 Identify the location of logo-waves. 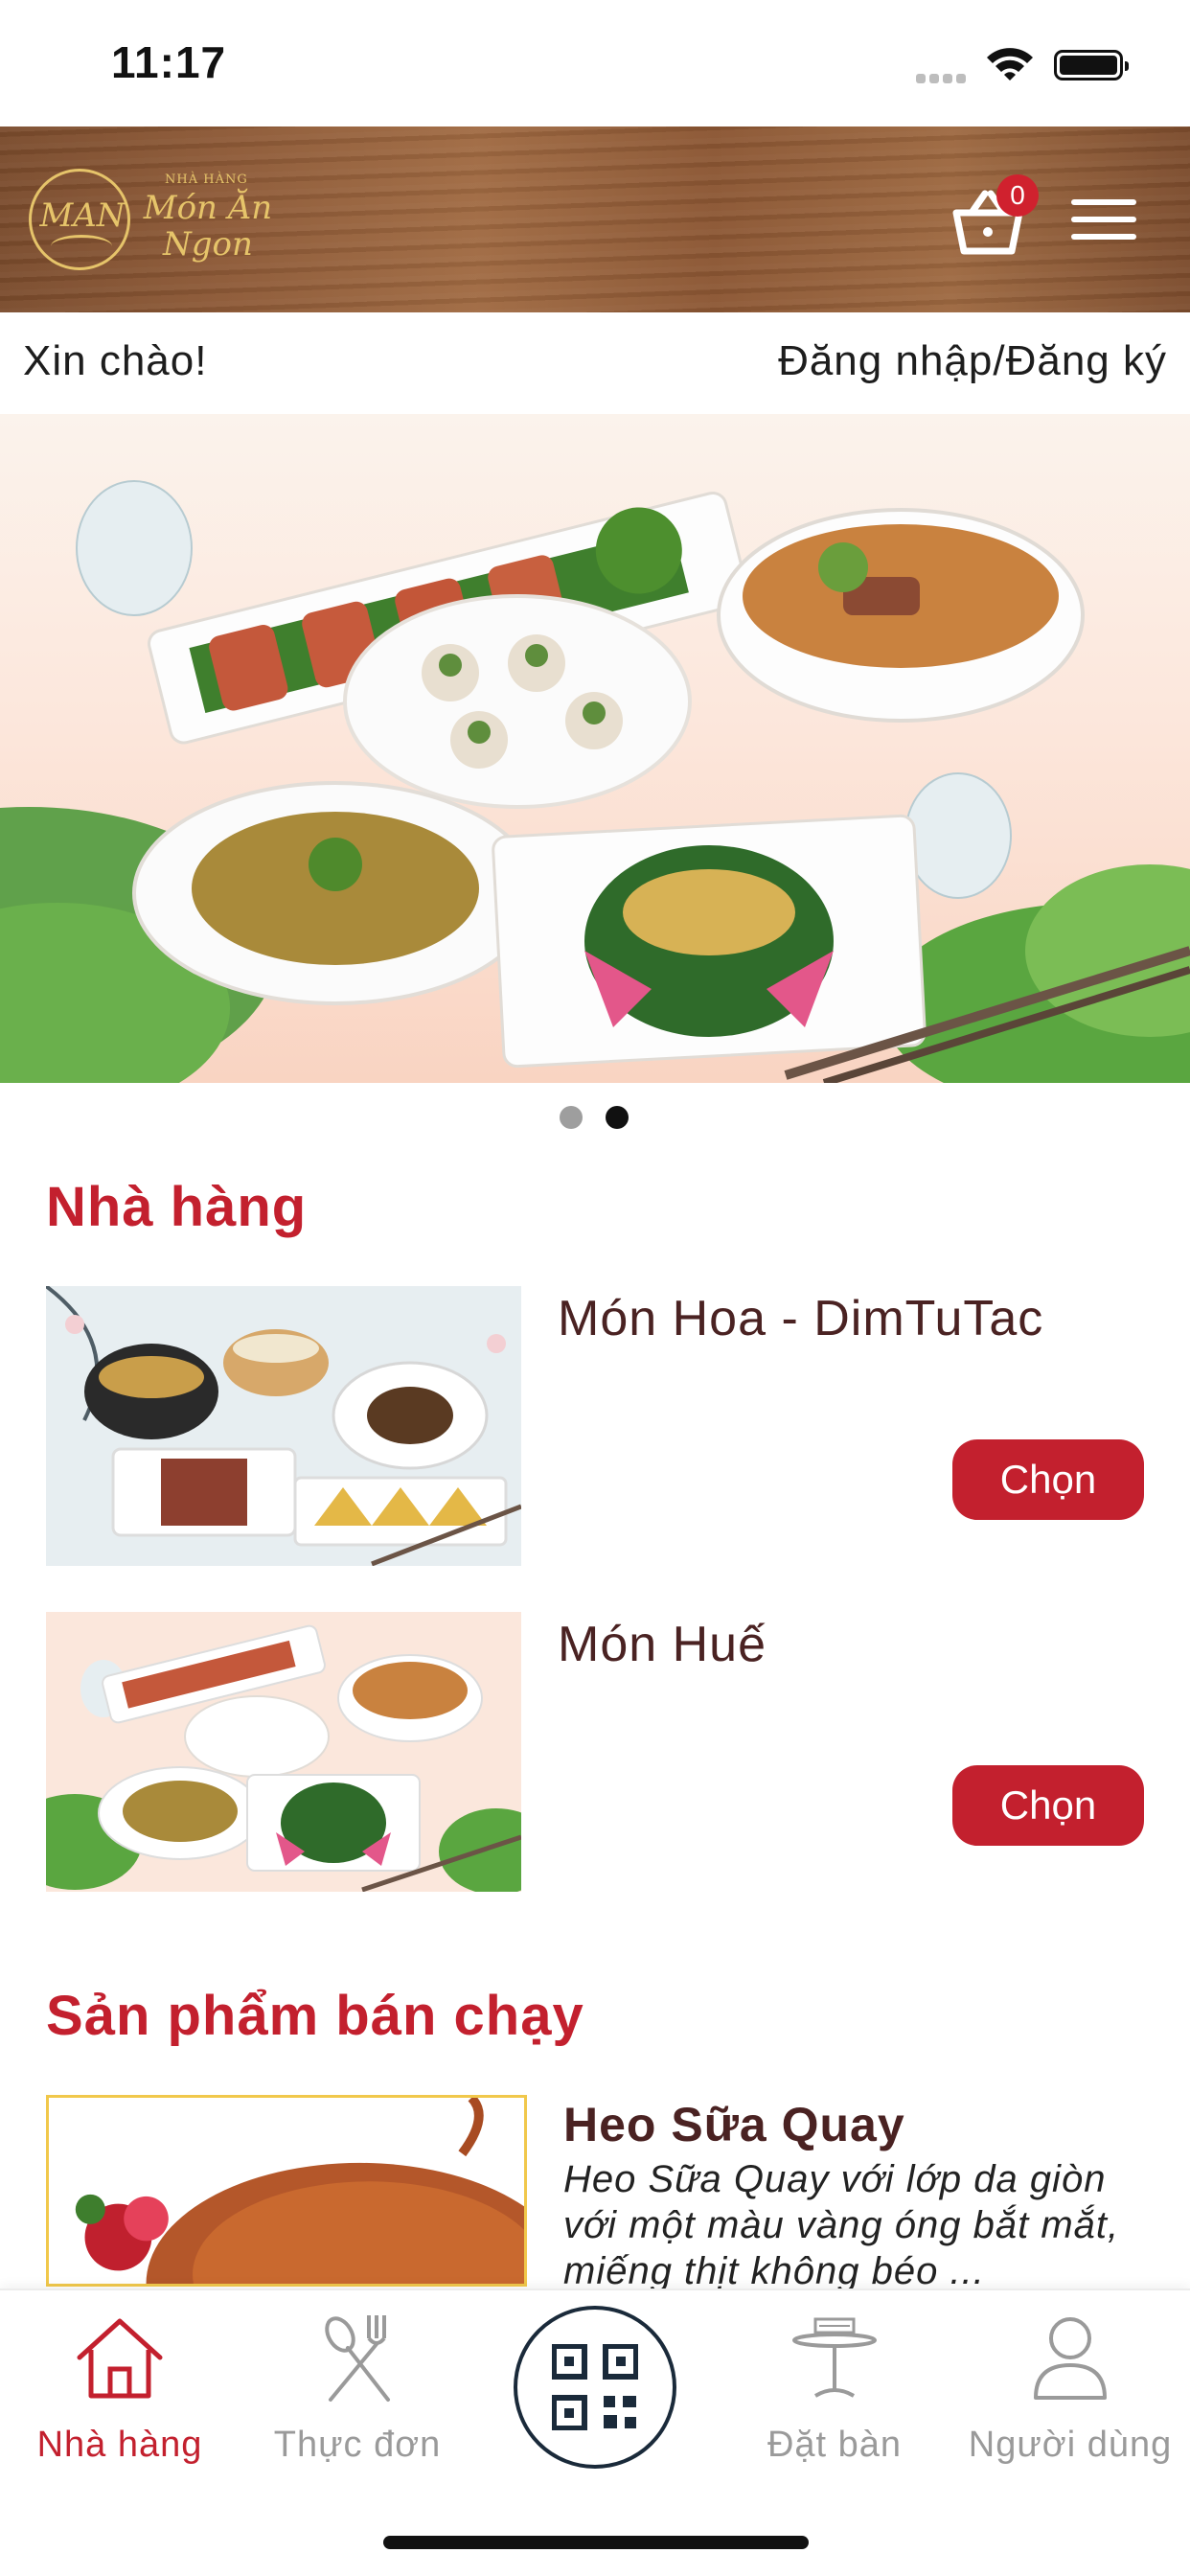
(82, 246).